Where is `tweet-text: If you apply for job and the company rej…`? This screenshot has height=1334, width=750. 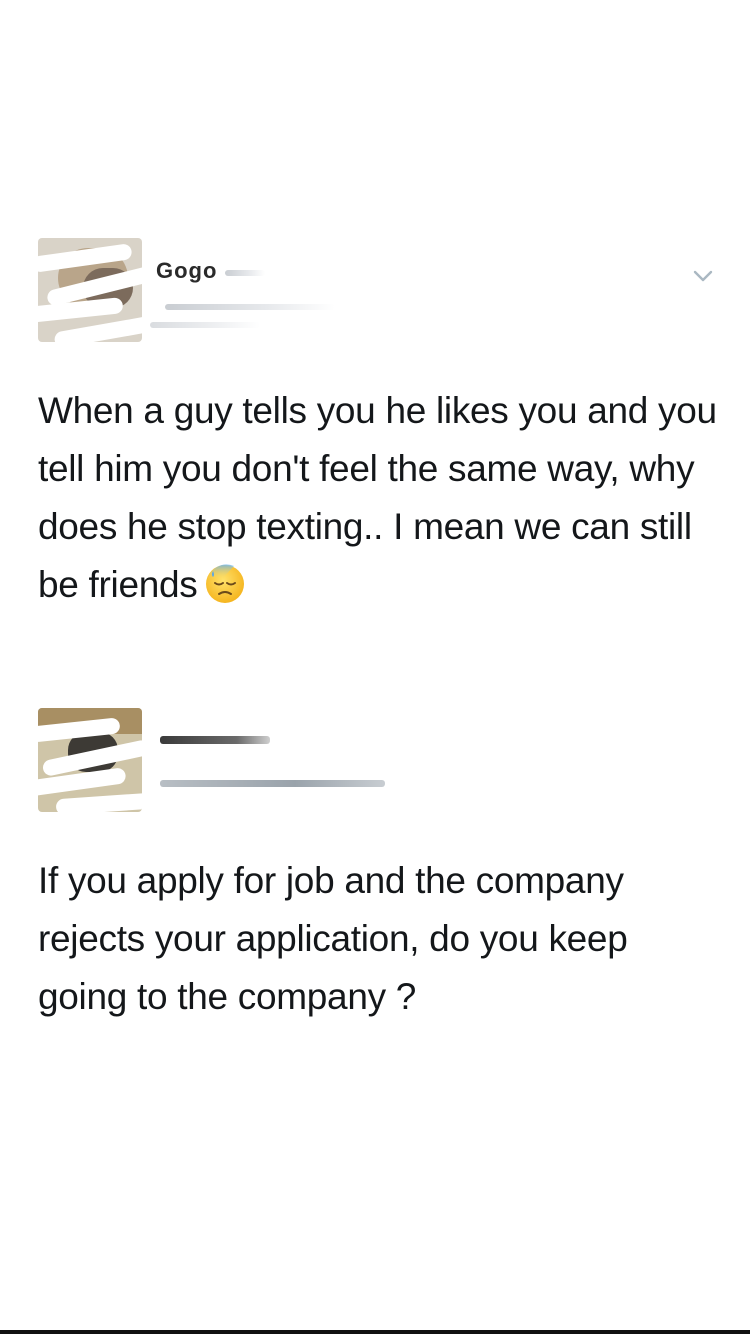 tweet-text: If you apply for job and the company rej… is located at coordinates (378, 939).